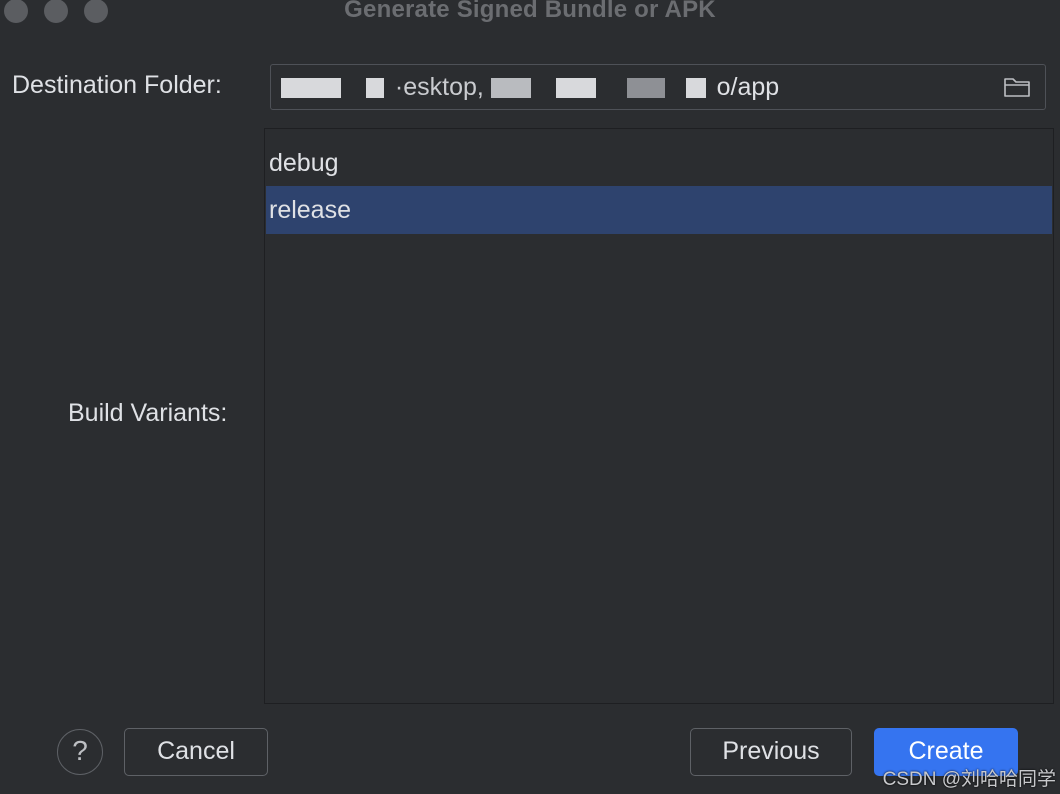 Image resolution: width=1060 pixels, height=794 pixels. I want to click on destination-folder-label: Destination Folder:, so click(117, 85).